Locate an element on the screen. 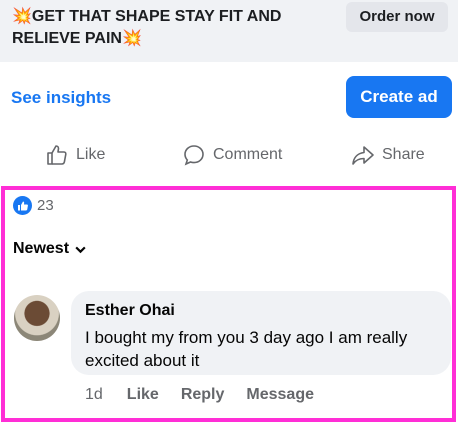 The width and height of the screenshot is (458, 423). reaction-summary: 23 is located at coordinates (33, 205).